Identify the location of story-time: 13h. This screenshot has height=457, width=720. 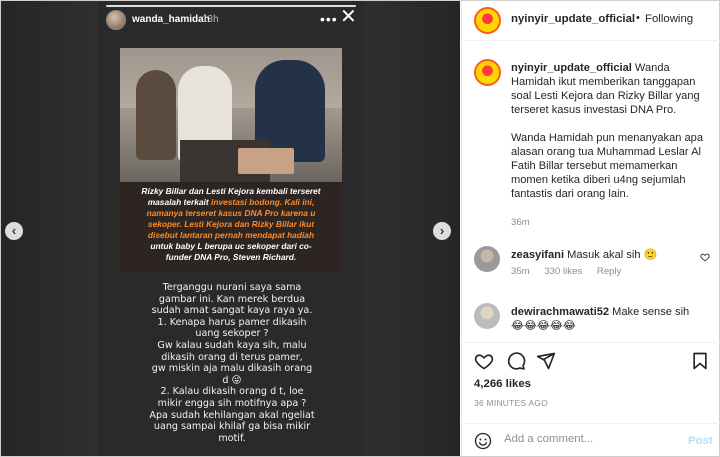
(210, 19).